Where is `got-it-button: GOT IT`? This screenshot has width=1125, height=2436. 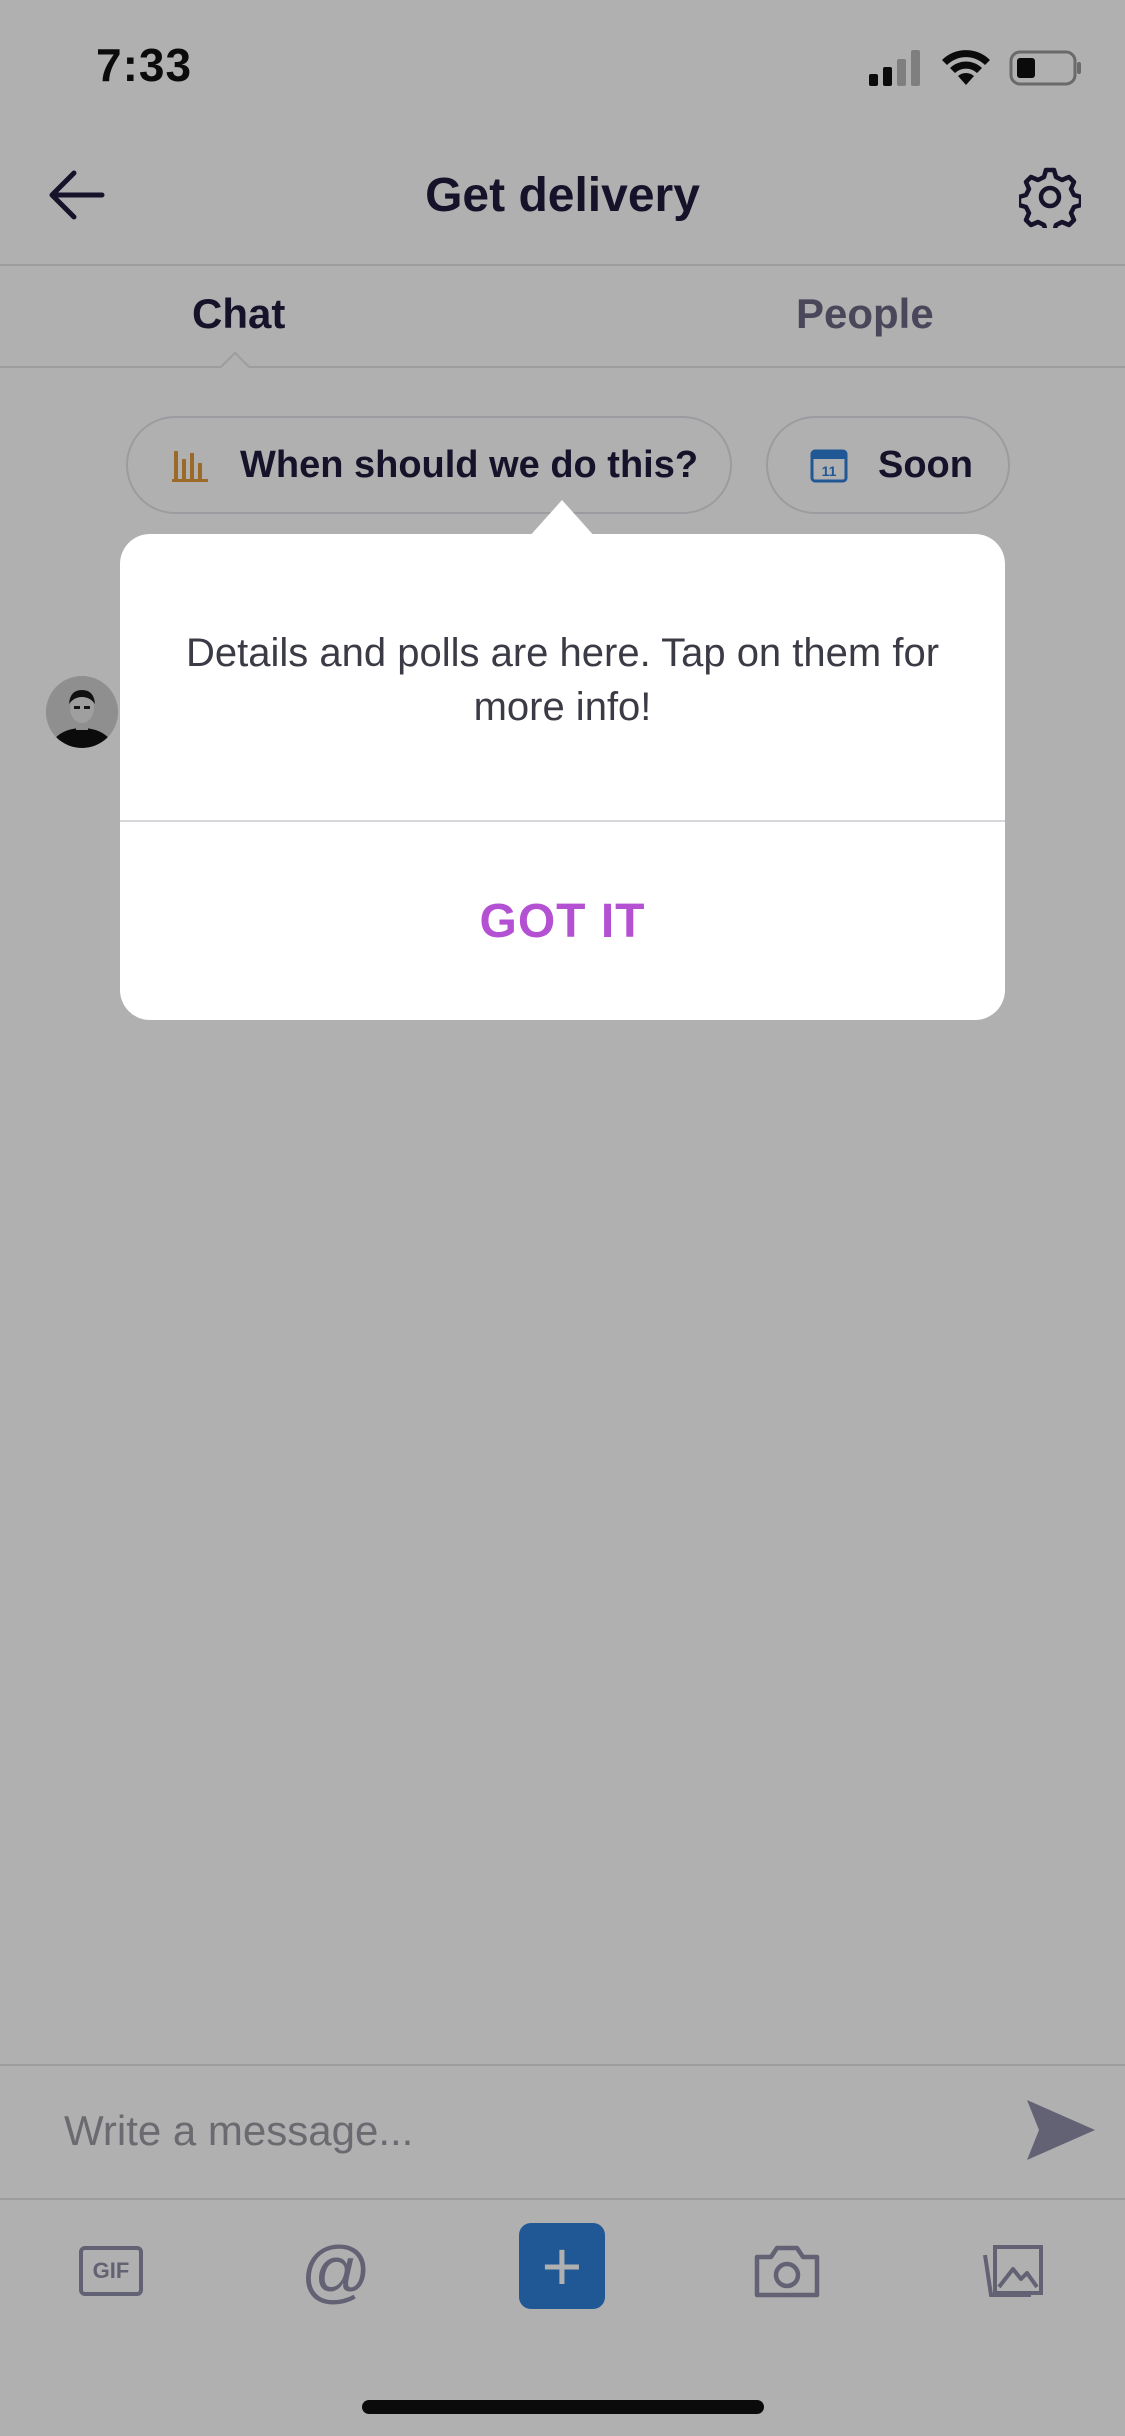 got-it-button: GOT IT is located at coordinates (562, 921).